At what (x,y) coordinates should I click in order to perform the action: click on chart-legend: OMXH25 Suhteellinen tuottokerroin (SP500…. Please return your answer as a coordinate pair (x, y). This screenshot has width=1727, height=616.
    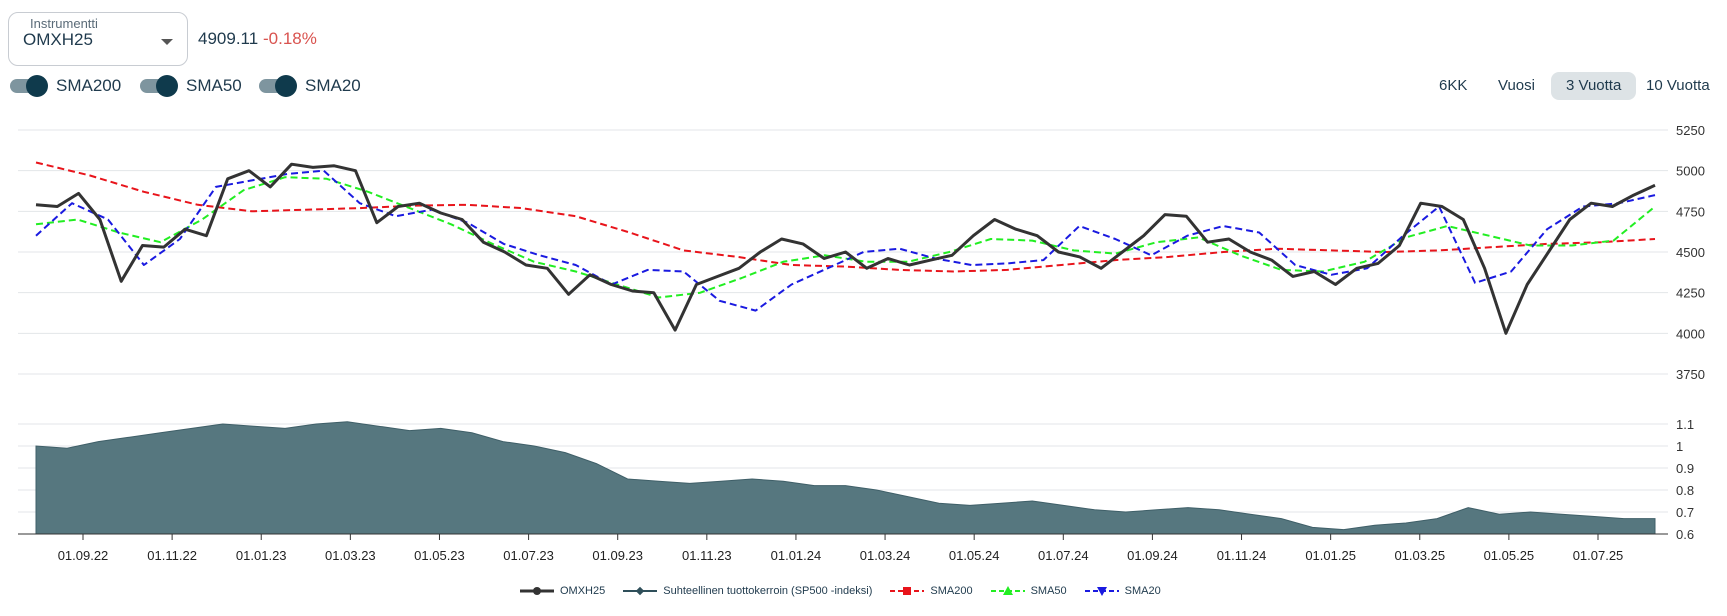
    Looking at the image, I should click on (849, 591).